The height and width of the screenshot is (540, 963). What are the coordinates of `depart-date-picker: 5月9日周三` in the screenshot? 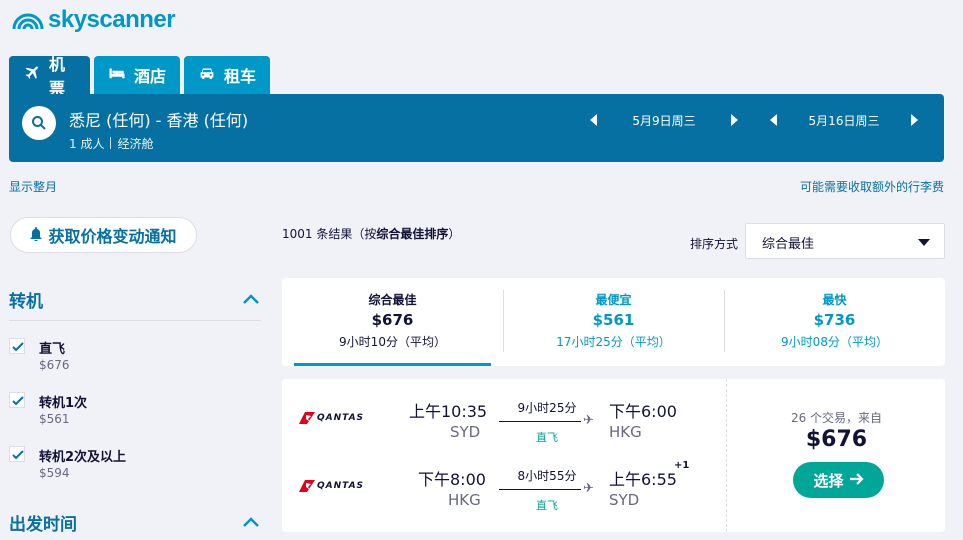 It's located at (664, 120).